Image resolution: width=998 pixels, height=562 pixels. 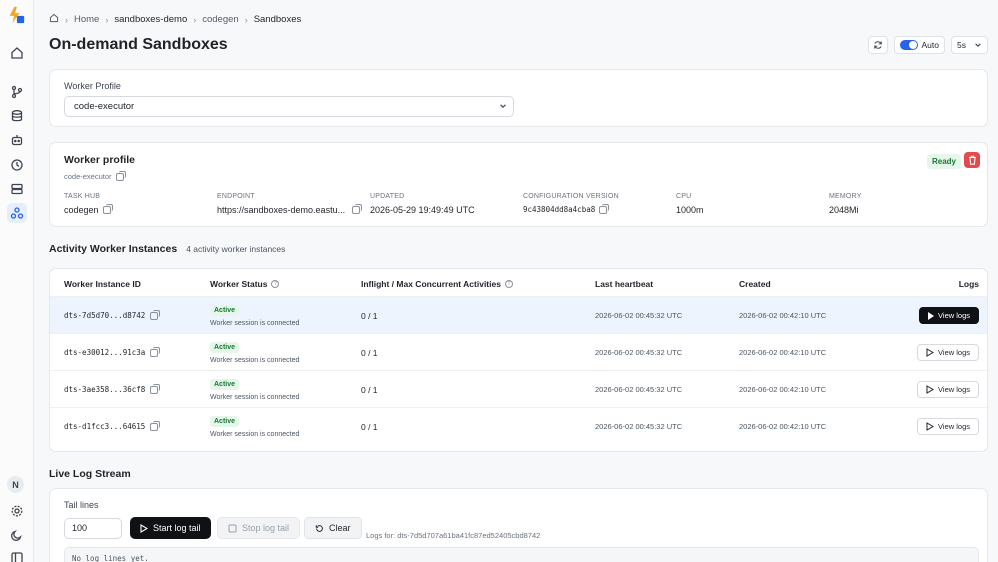 What do you see at coordinates (690, 210) in the screenshot?
I see `meta-value: 1000m` at bounding box center [690, 210].